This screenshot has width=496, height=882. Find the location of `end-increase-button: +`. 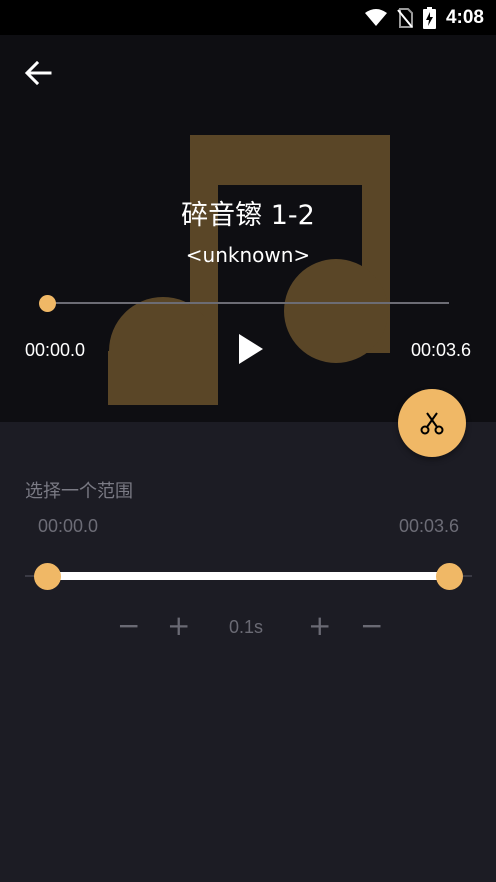

end-increase-button: + is located at coordinates (319, 626).